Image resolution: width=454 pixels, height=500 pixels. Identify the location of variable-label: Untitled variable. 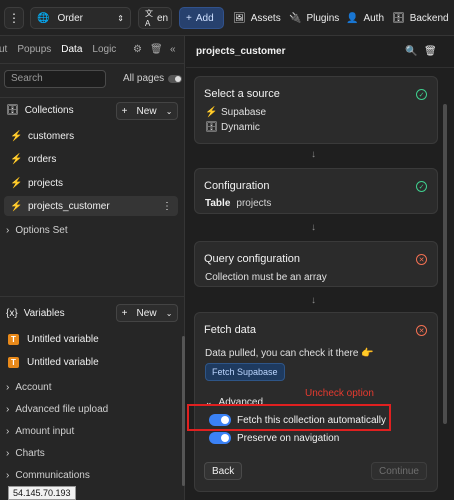
(63, 362).